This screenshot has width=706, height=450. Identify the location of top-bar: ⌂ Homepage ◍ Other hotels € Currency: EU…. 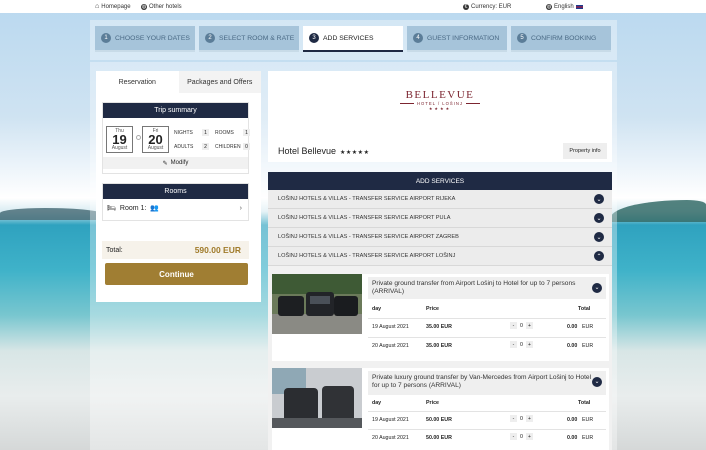
(353, 6).